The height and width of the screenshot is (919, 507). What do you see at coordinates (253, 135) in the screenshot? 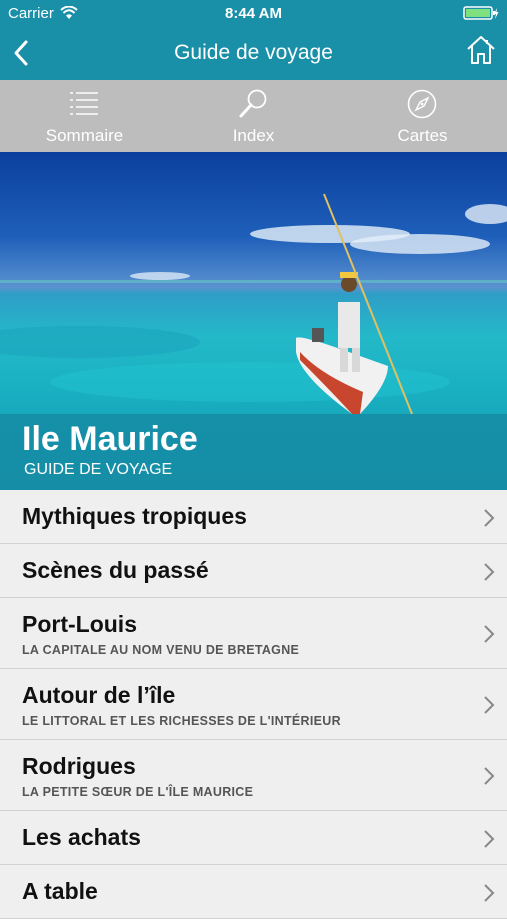
I see `tab-index-label: Index` at bounding box center [253, 135].